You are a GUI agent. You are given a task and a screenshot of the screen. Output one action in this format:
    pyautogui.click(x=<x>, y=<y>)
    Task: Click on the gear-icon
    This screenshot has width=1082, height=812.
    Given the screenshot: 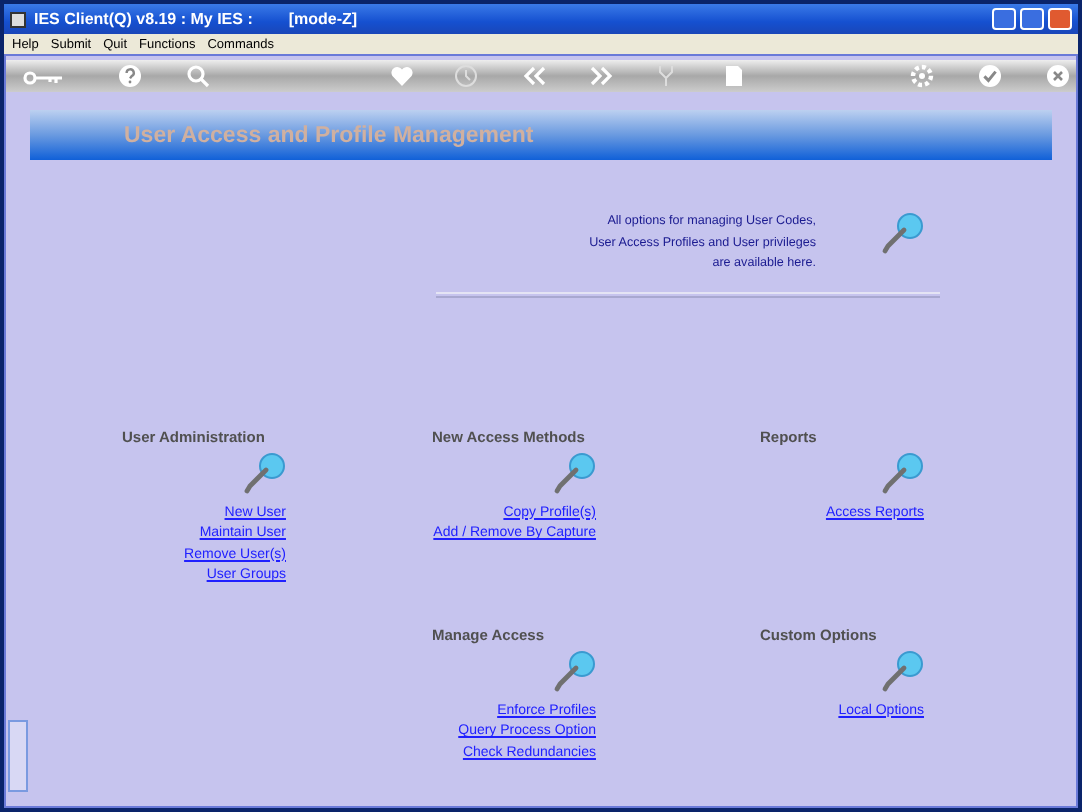 What is the action you would take?
    pyautogui.click(x=922, y=76)
    